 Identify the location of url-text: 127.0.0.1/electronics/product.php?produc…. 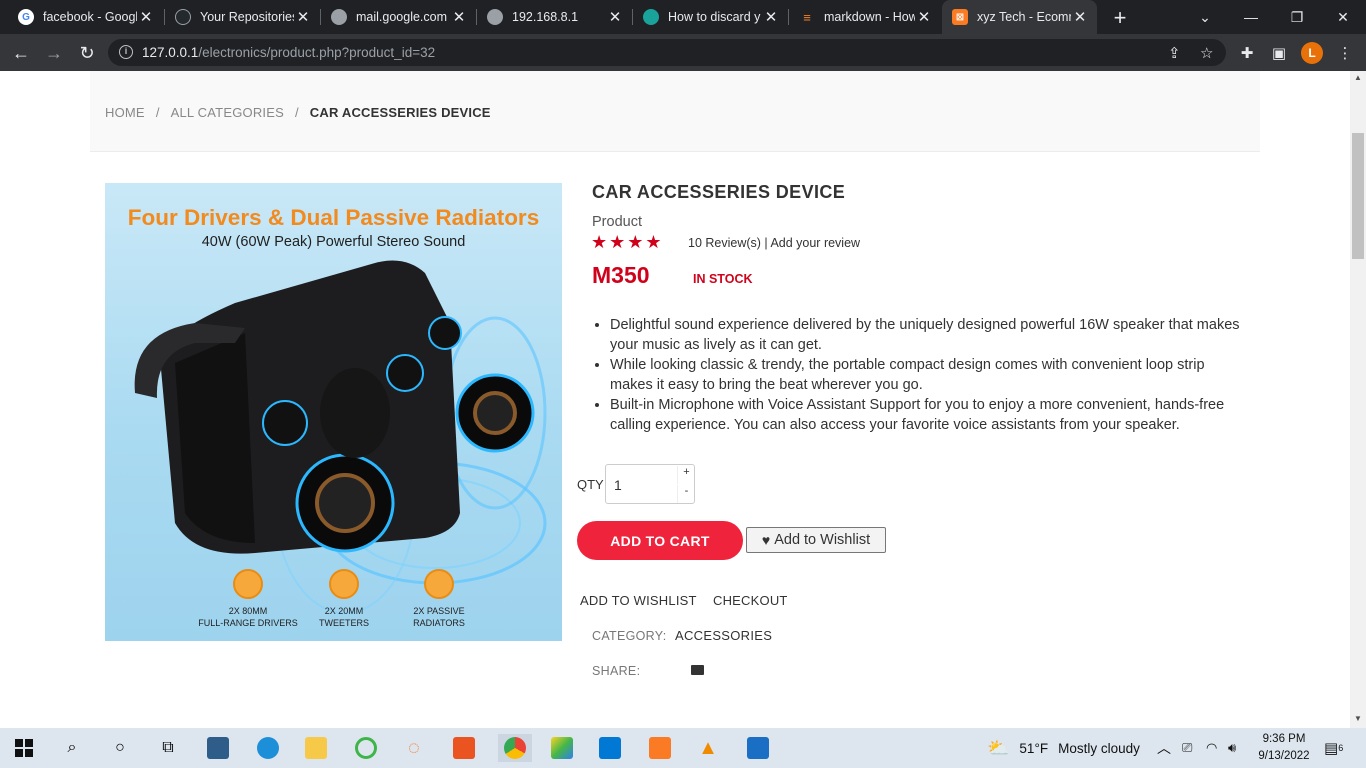
(288, 52).